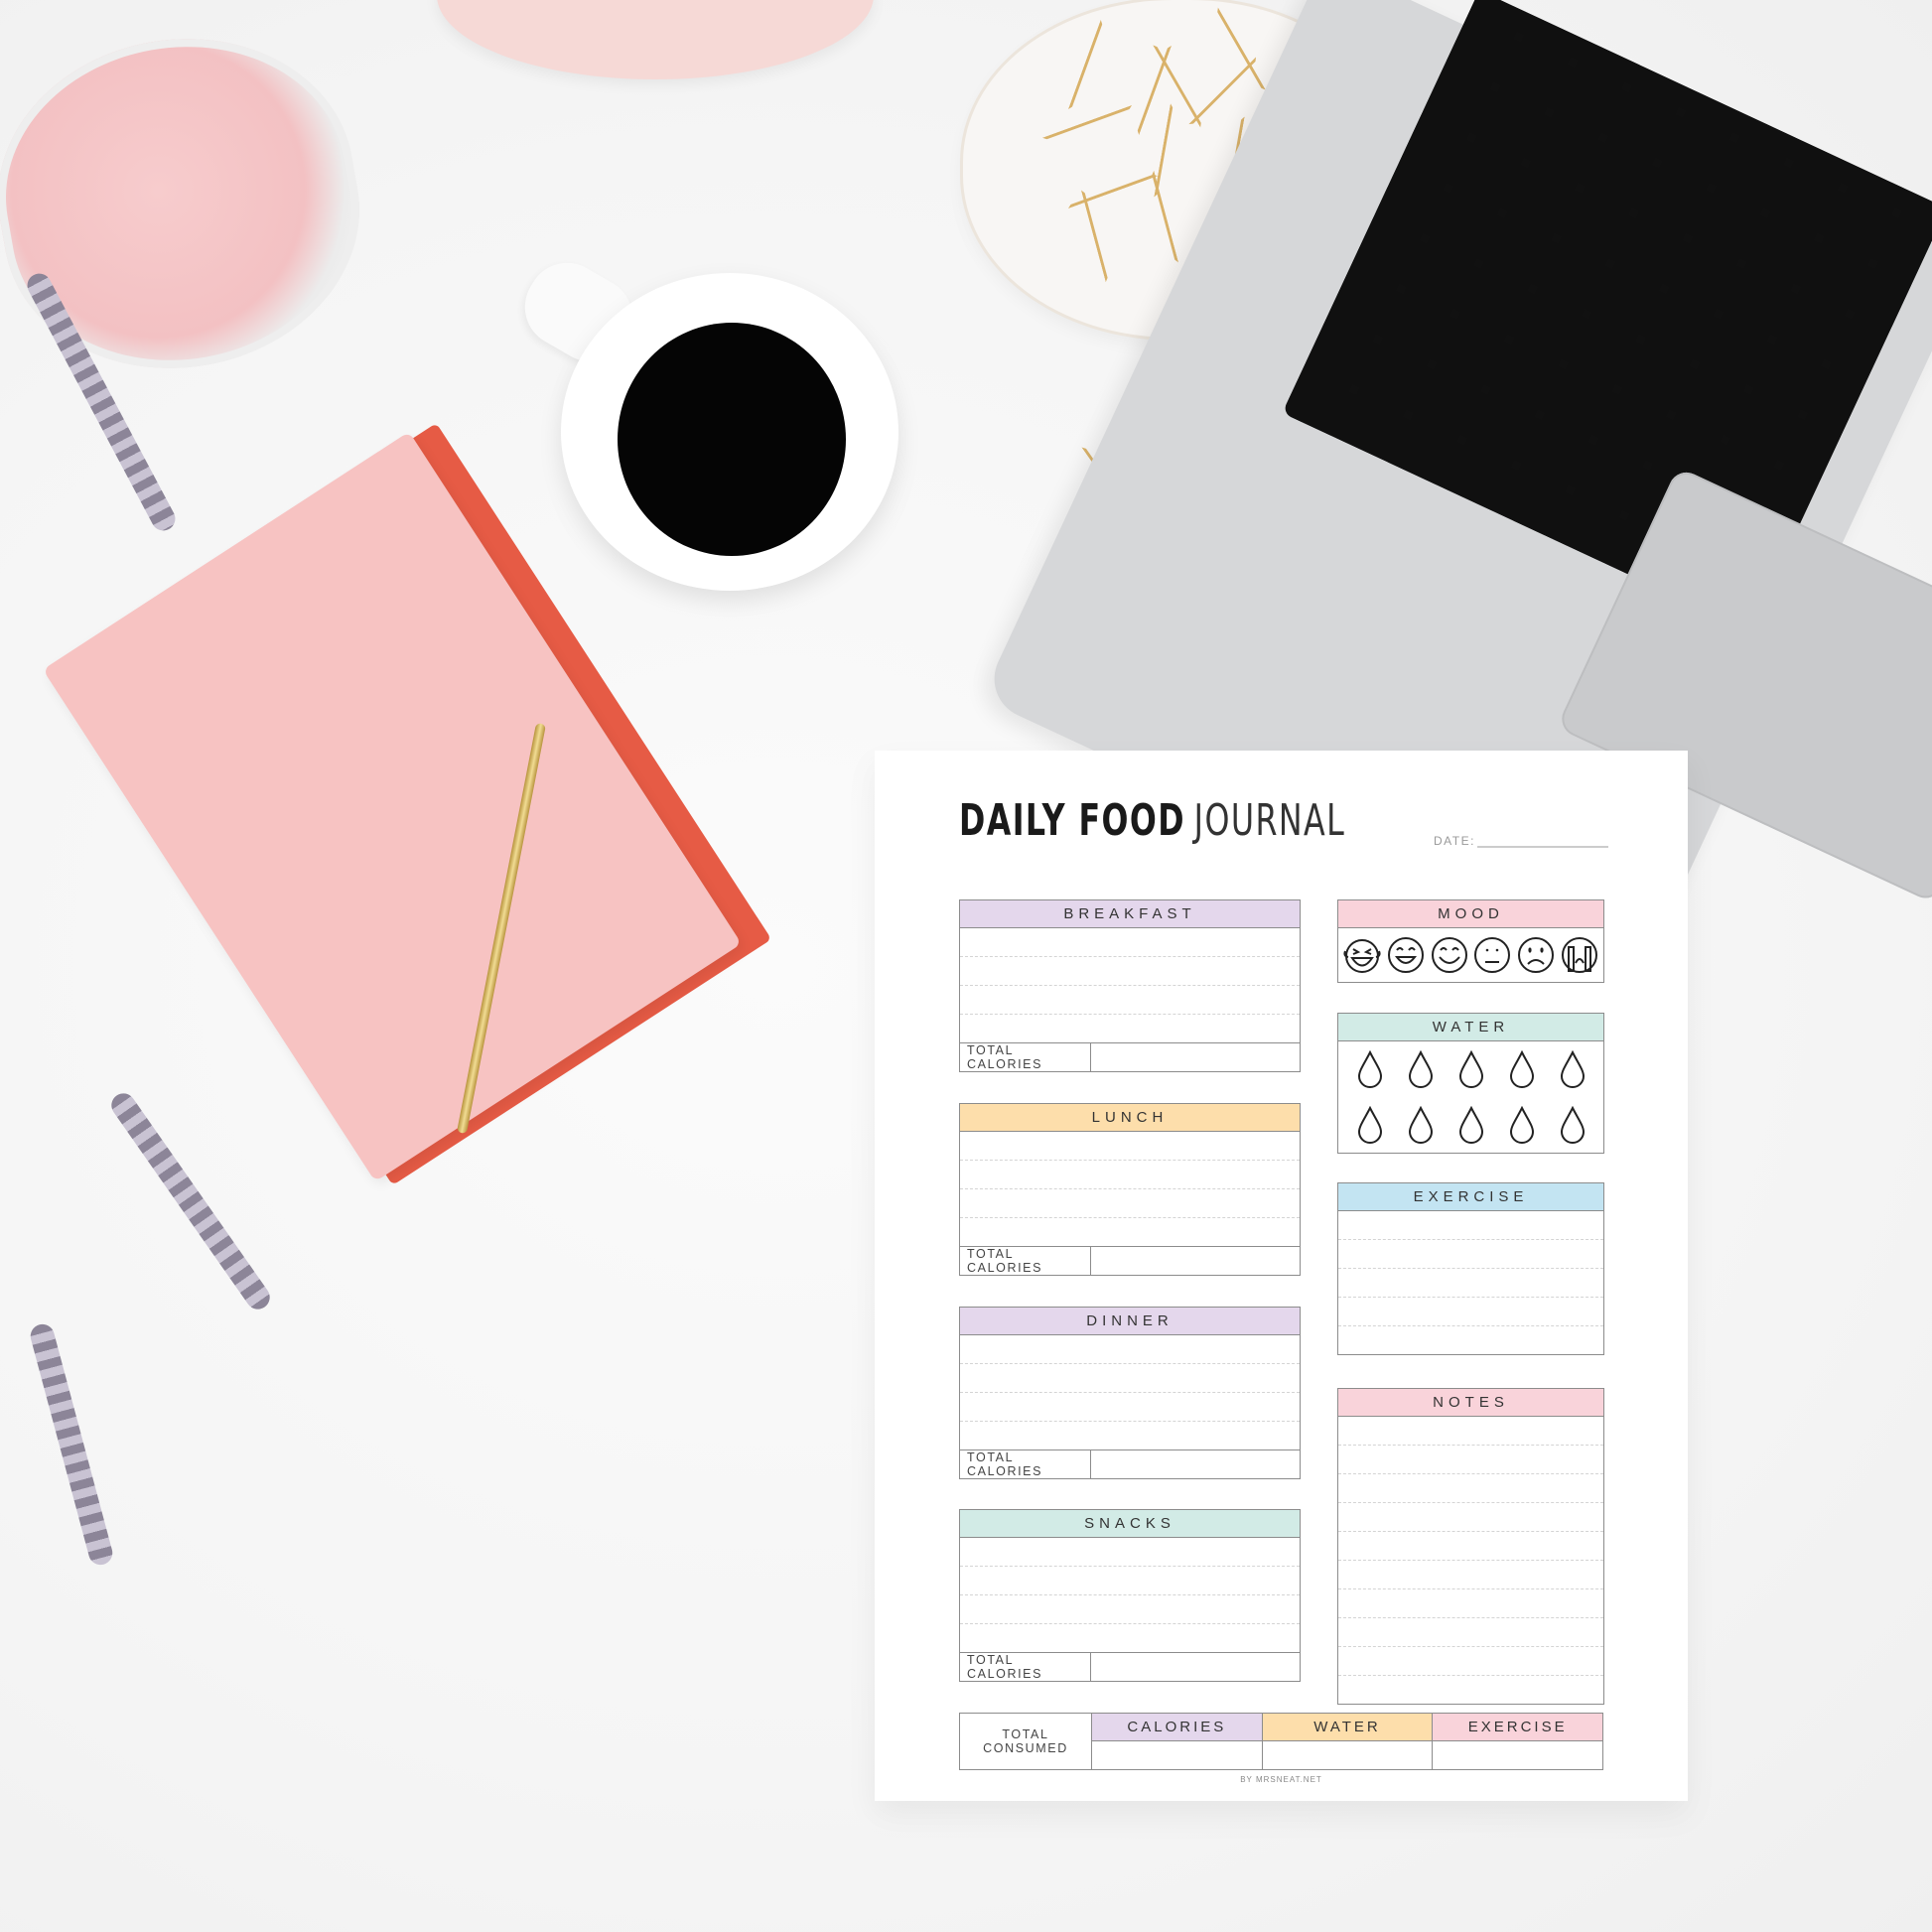 The height and width of the screenshot is (1932, 1932). I want to click on meal-header: LUNCH, so click(1130, 1118).